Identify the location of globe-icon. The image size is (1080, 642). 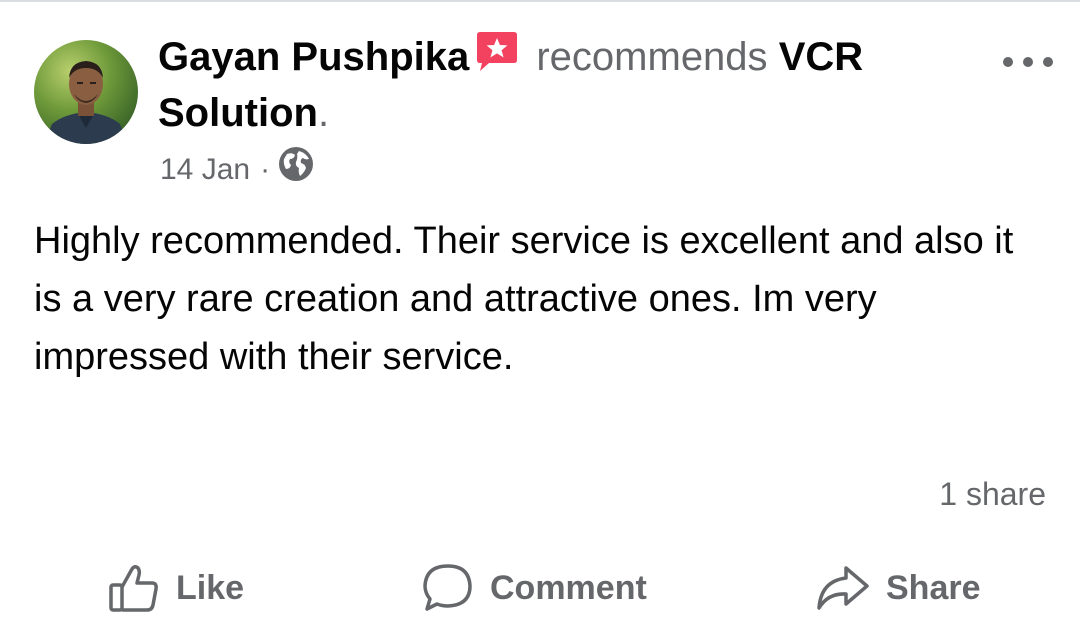
(296, 169).